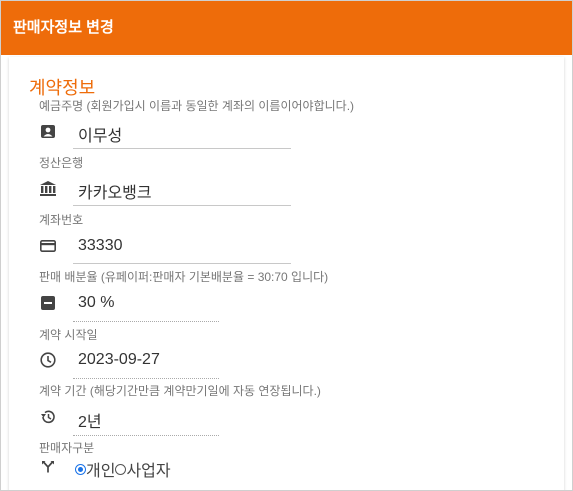 The width and height of the screenshot is (573, 491). What do you see at coordinates (48, 188) in the screenshot?
I see `bank-icon` at bounding box center [48, 188].